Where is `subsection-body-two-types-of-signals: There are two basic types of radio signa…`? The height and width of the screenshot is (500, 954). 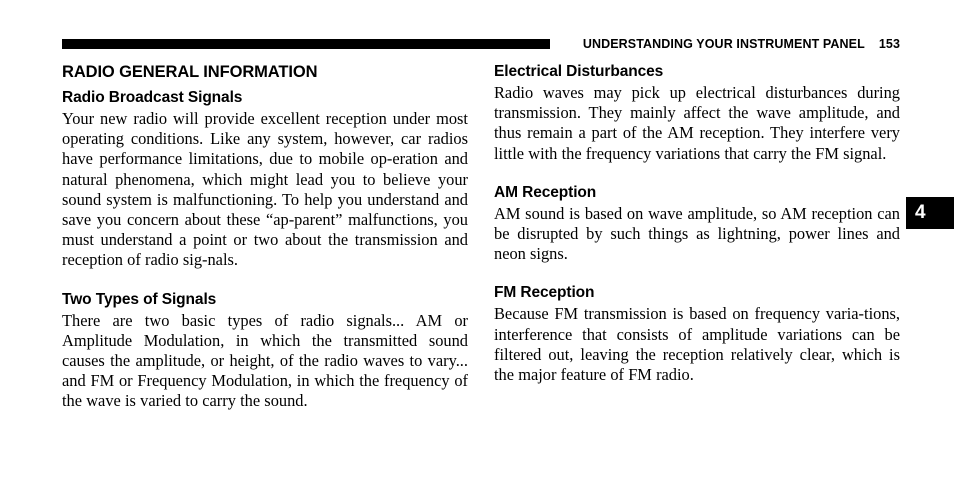 subsection-body-two-types-of-signals: There are two basic types of radio signa… is located at coordinates (265, 360).